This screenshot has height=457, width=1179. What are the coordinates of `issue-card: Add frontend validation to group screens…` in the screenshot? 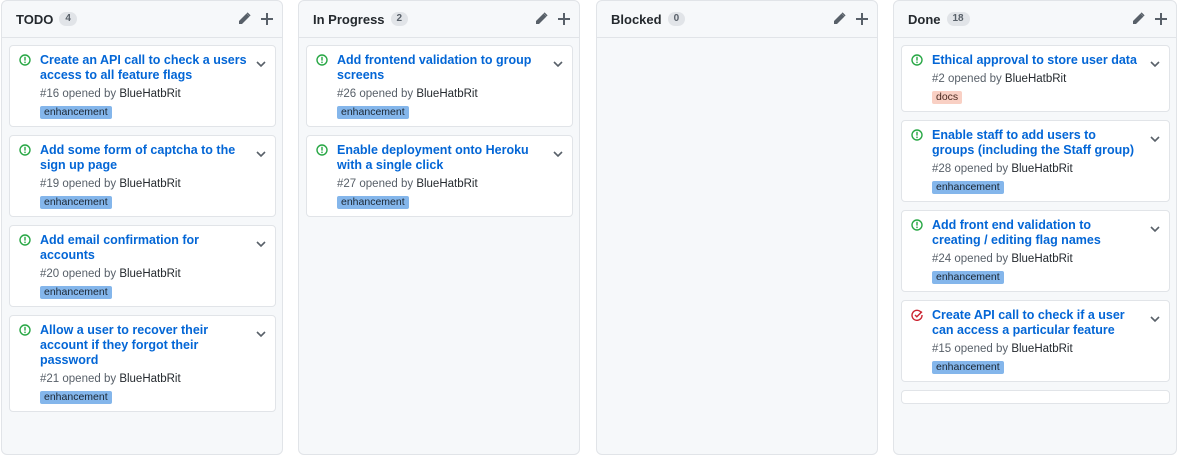 It's located at (439, 86).